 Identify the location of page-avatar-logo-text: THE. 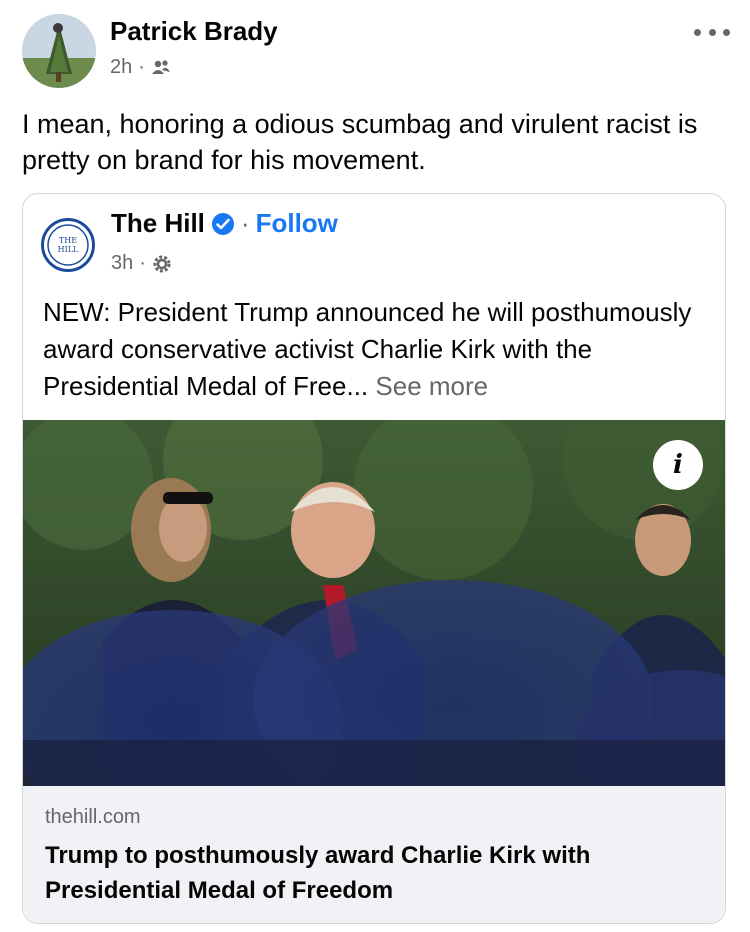
(68, 240).